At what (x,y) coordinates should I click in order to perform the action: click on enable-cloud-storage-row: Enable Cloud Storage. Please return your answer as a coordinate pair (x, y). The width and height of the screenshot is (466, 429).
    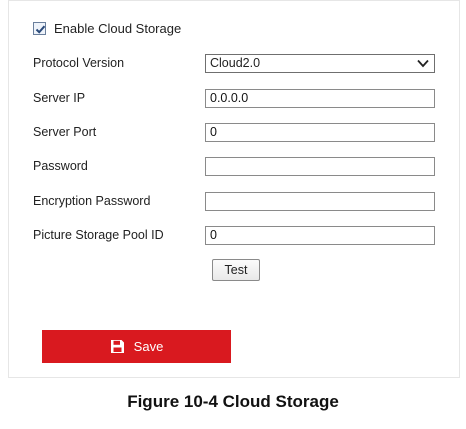
    Looking at the image, I should click on (107, 28).